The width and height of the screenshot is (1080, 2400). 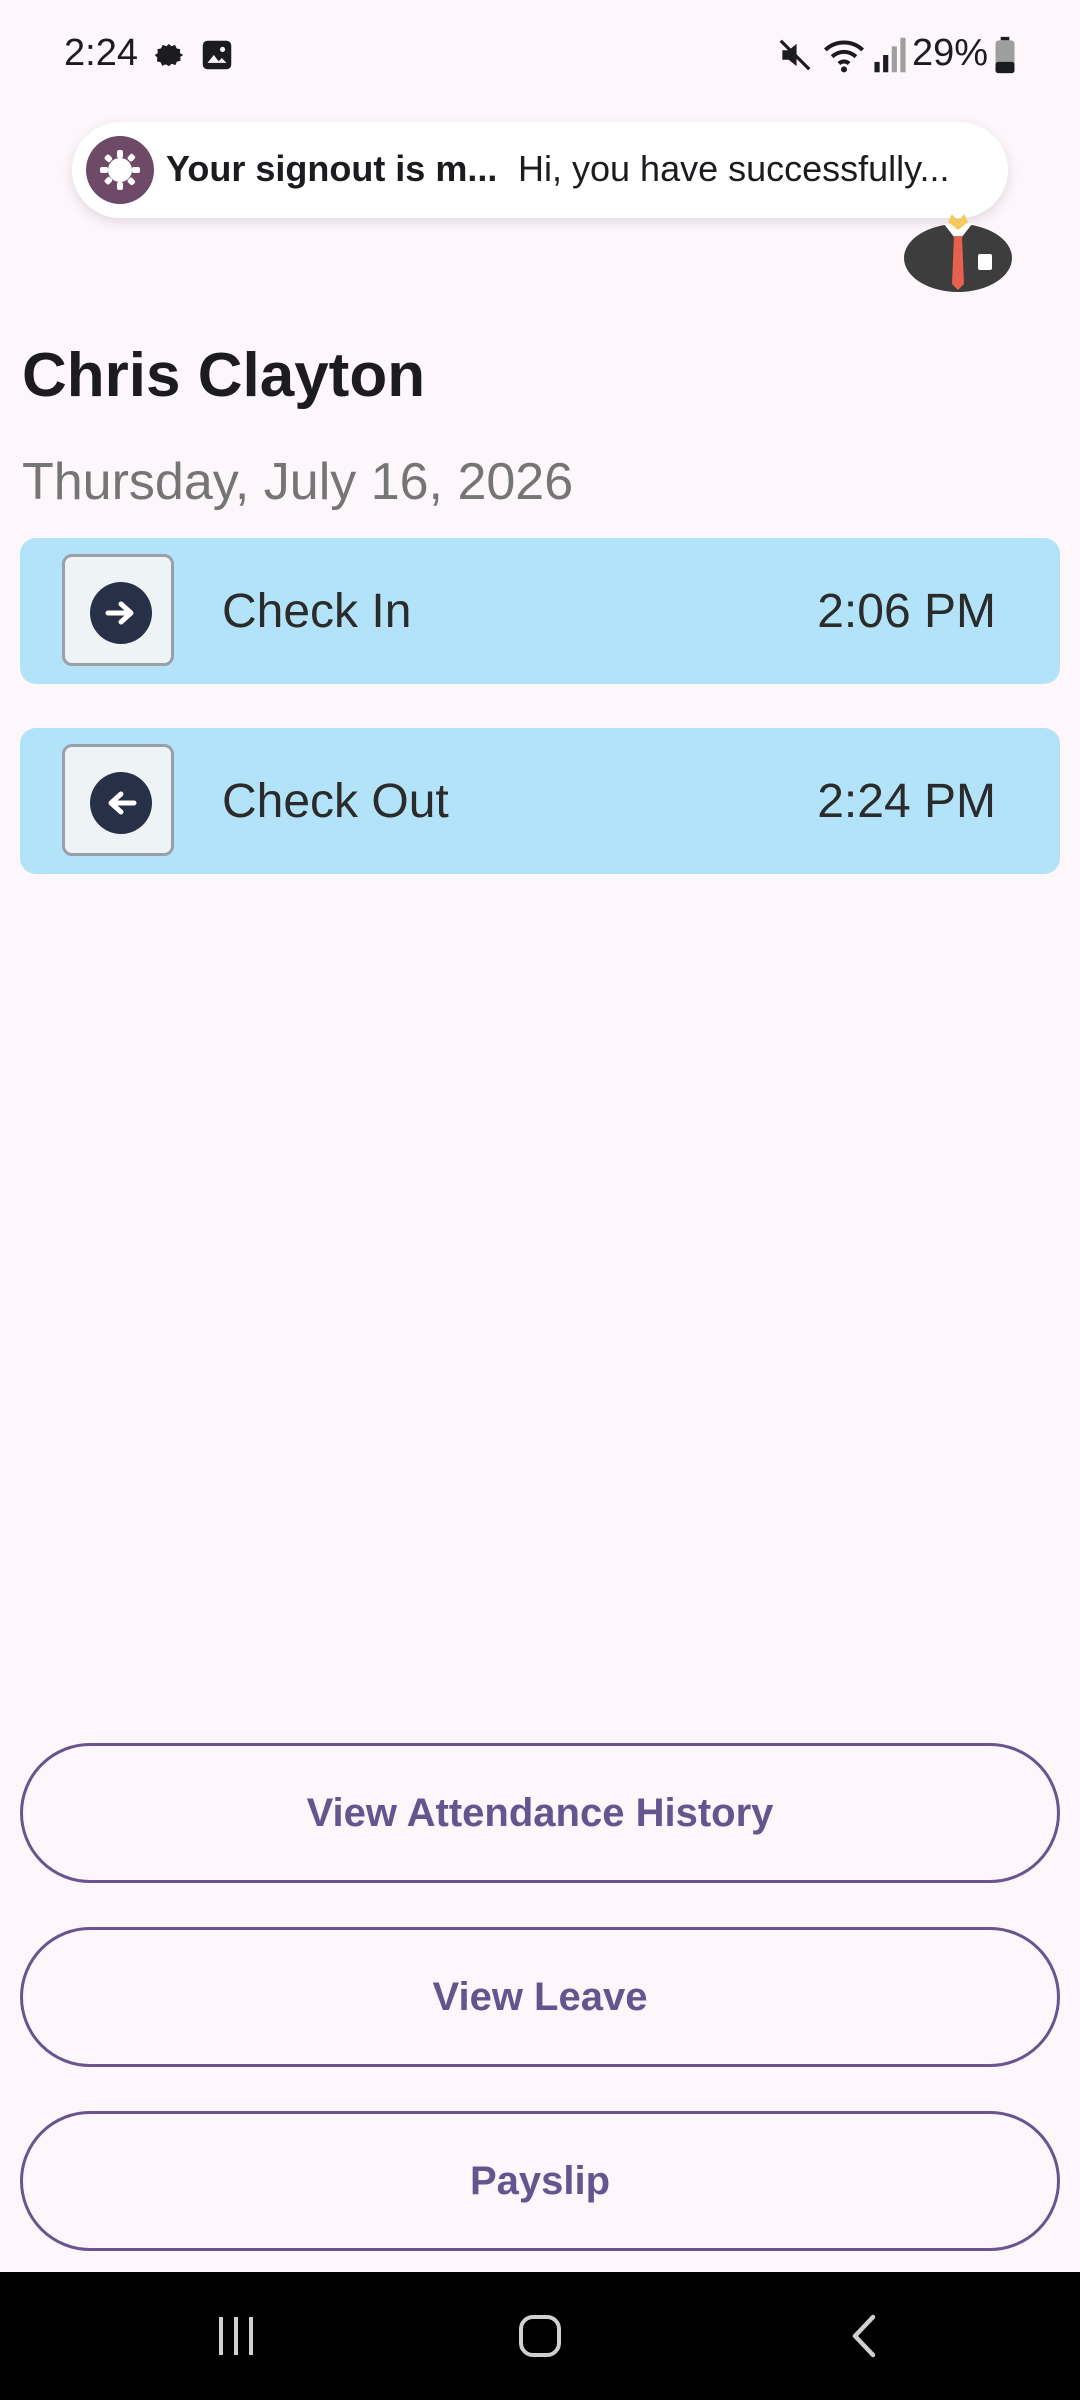 I want to click on check-in-card: Check In 2:06 PM, so click(x=540, y=611).